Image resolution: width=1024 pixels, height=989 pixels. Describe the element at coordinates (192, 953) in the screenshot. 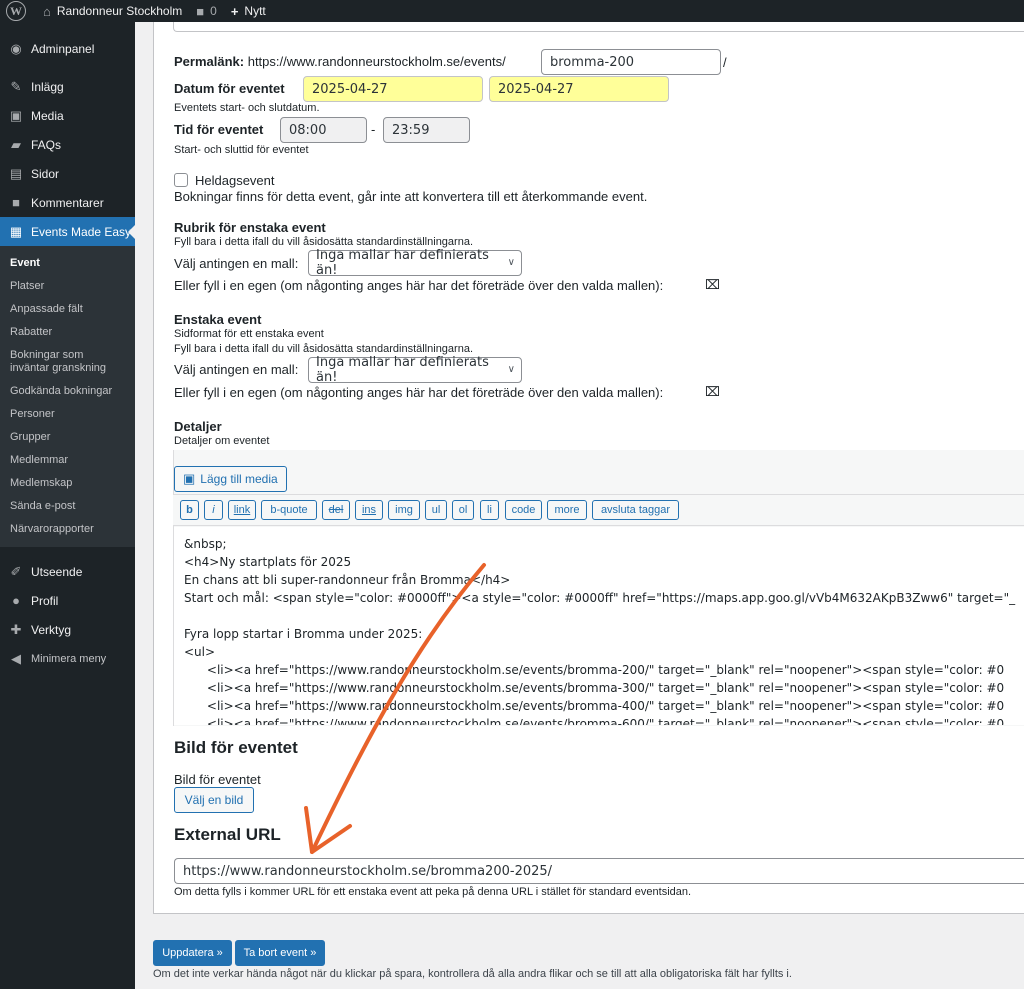

I see `update-button: Uppdatera »` at that location.